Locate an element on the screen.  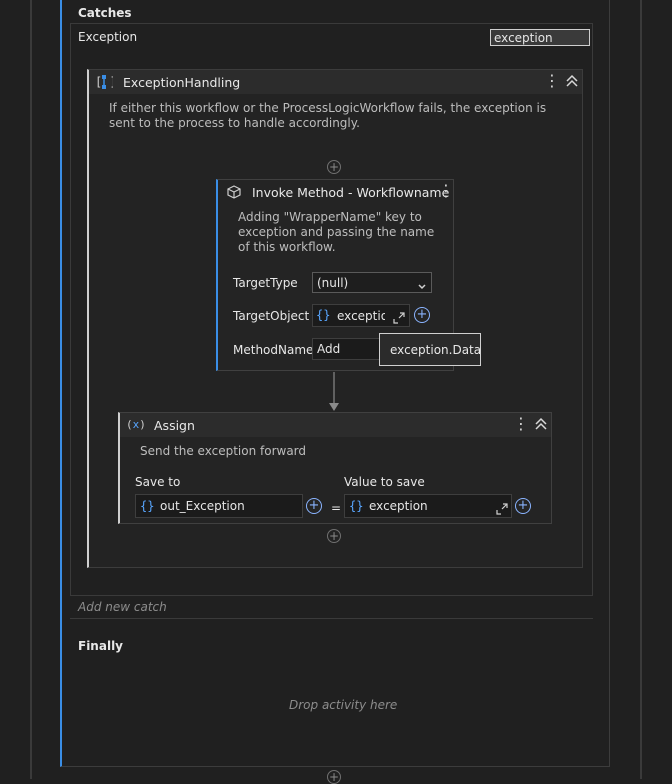
target-type-value: (null) is located at coordinates (333, 283).